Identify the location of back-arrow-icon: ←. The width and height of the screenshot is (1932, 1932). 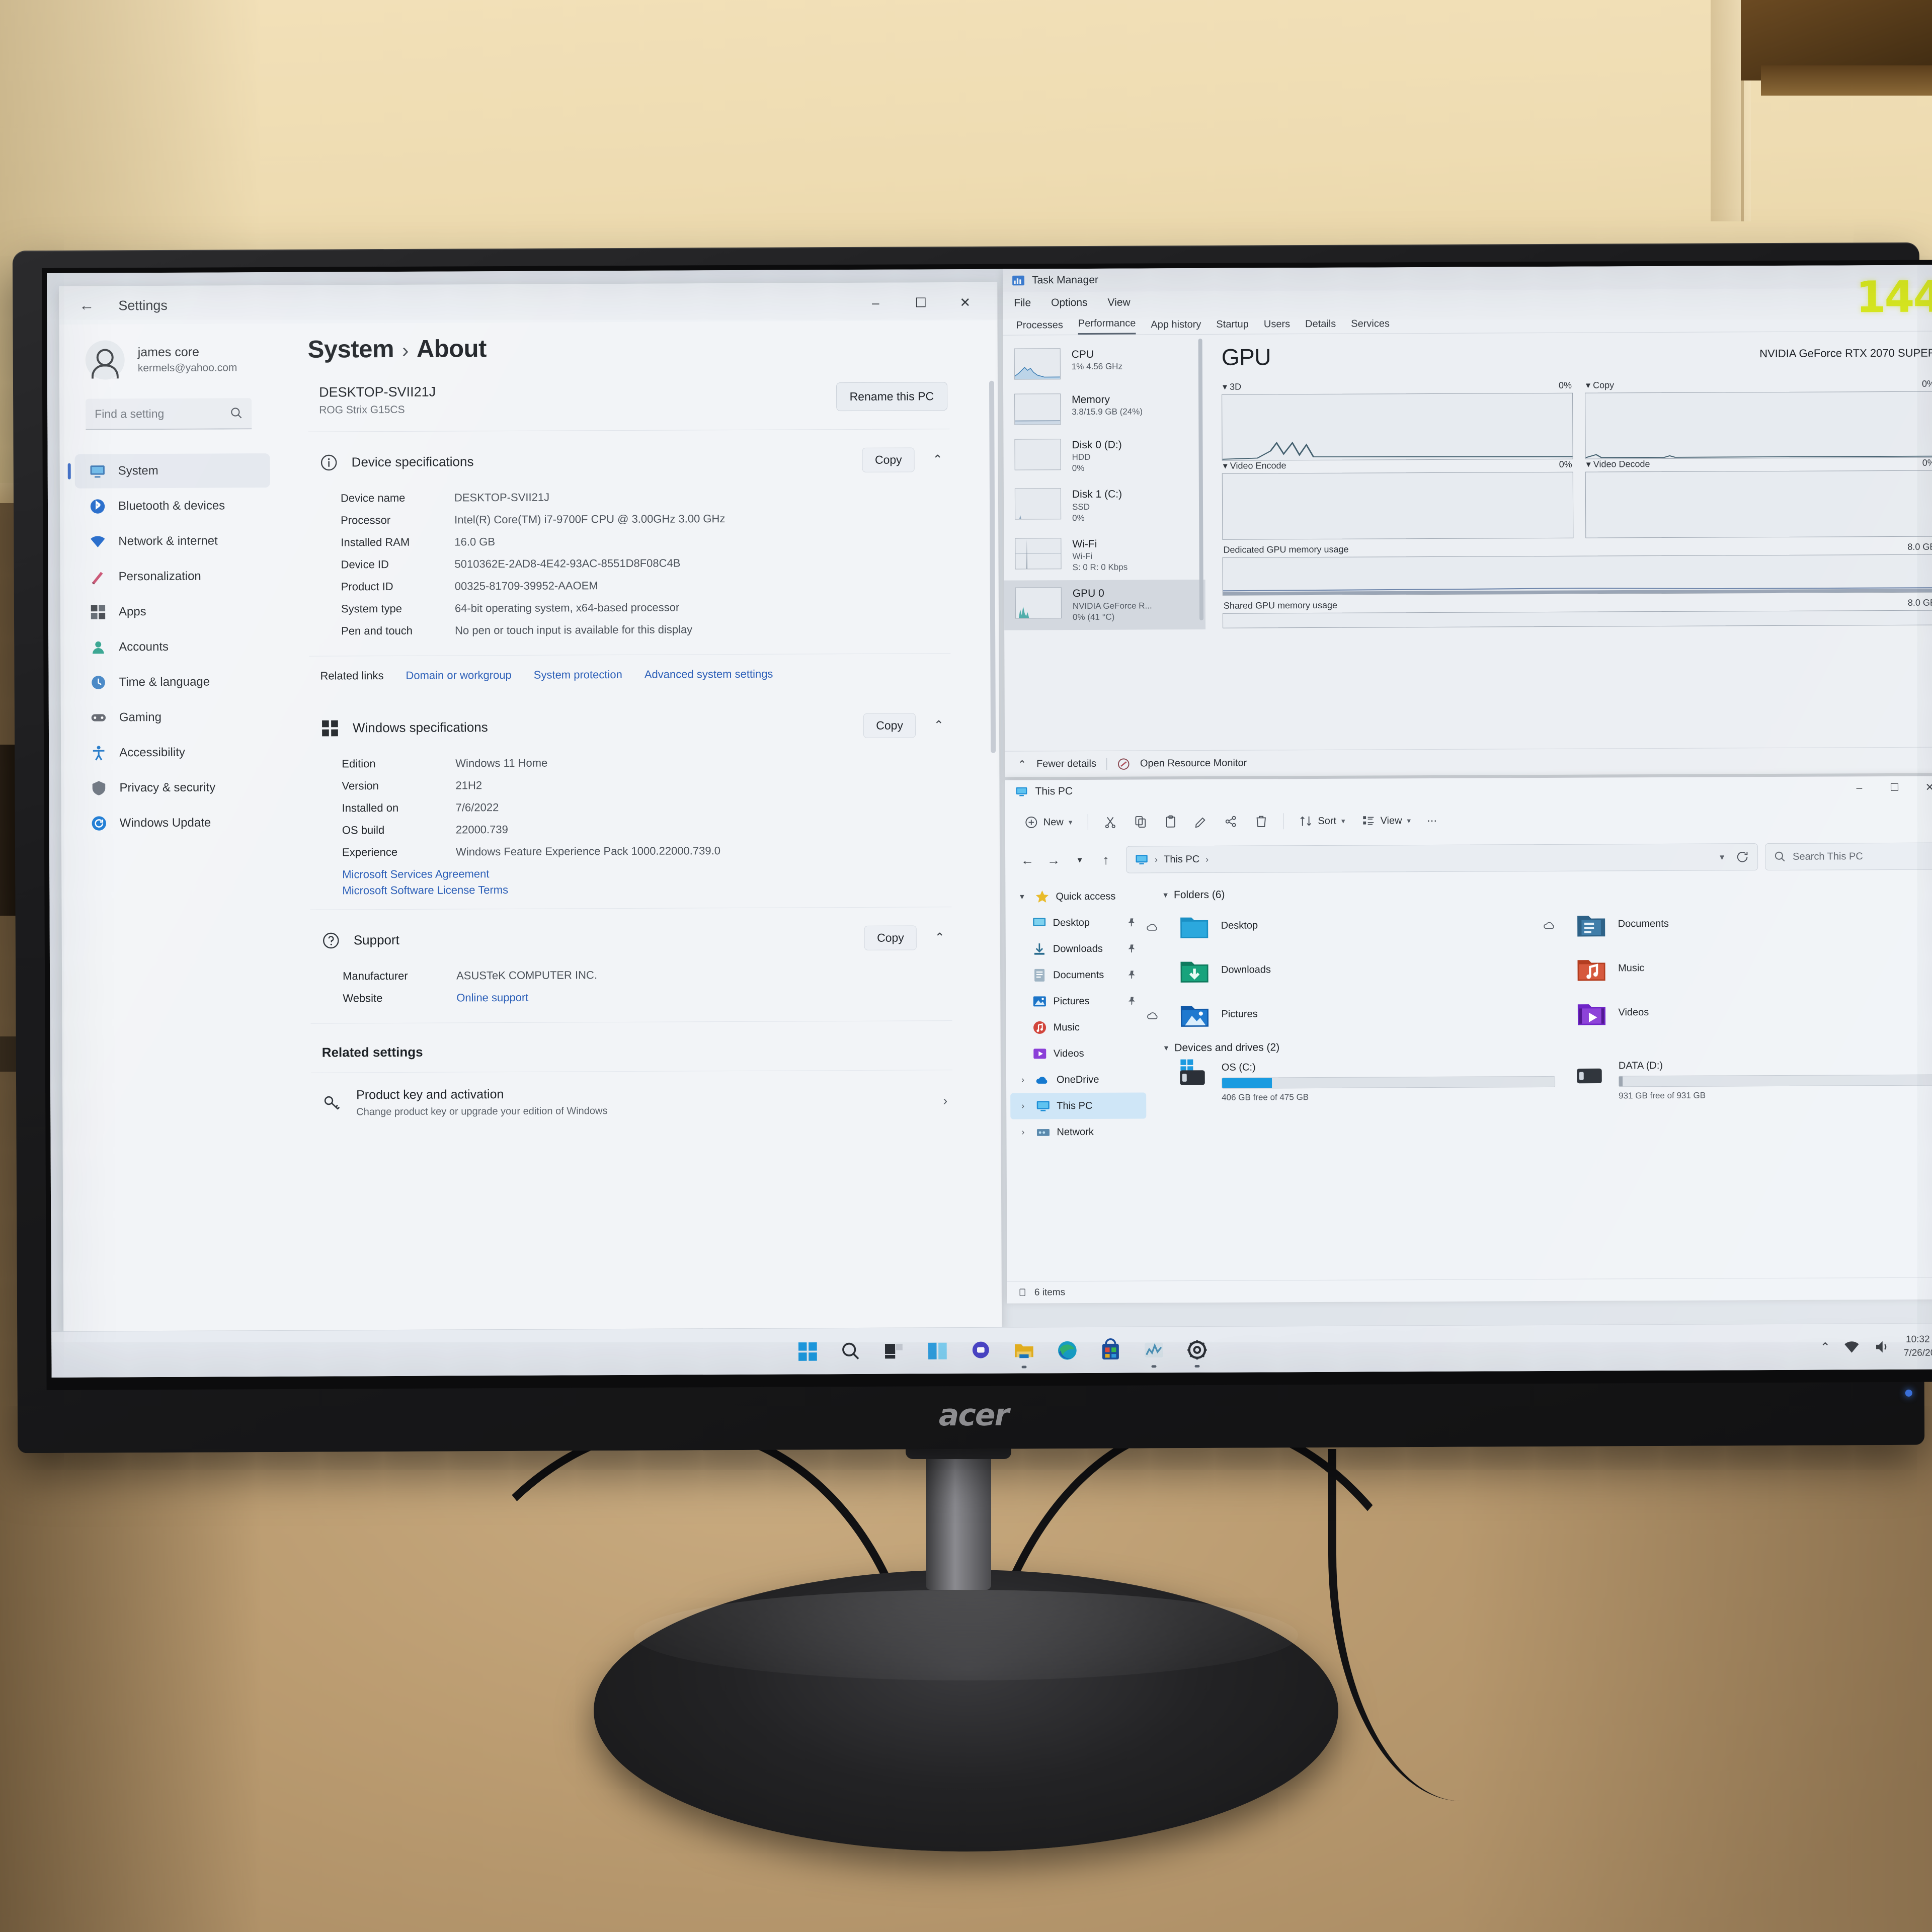
(89, 306).